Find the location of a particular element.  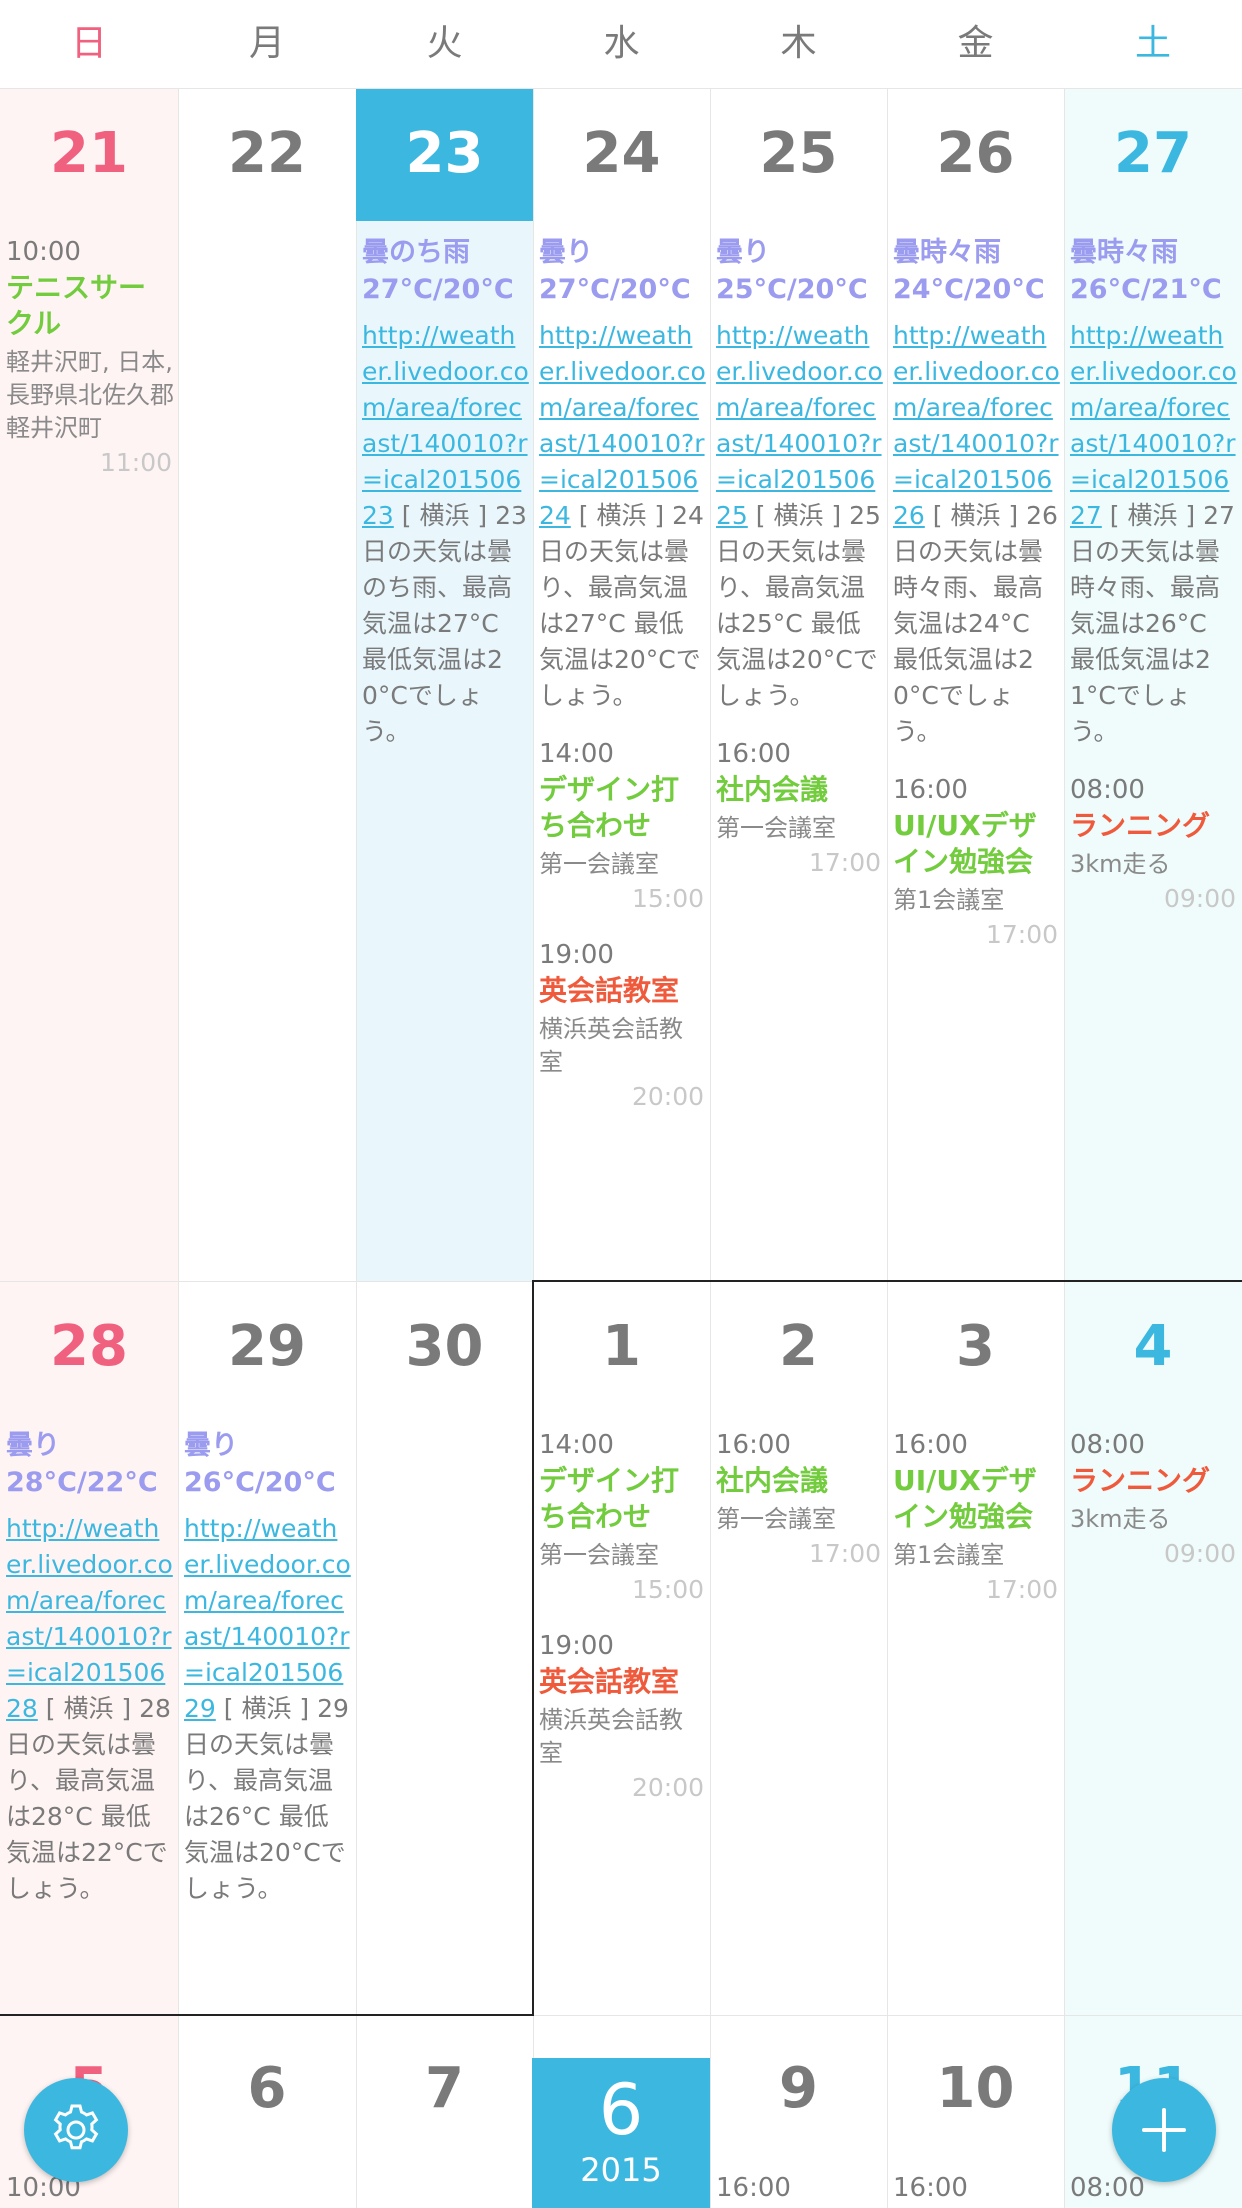

weekday-thu: 木 is located at coordinates (798, 43).